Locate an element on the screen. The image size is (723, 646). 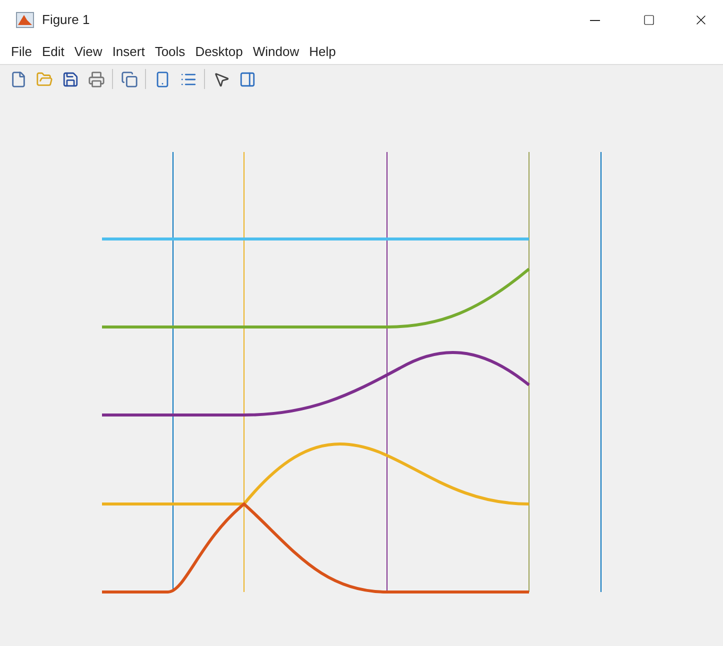
new-file-icon is located at coordinates (18, 79).